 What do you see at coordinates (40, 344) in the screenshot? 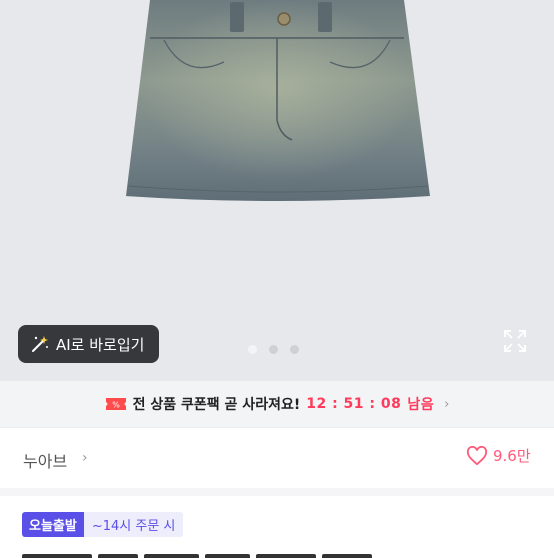
I see `magic-wand-icon` at bounding box center [40, 344].